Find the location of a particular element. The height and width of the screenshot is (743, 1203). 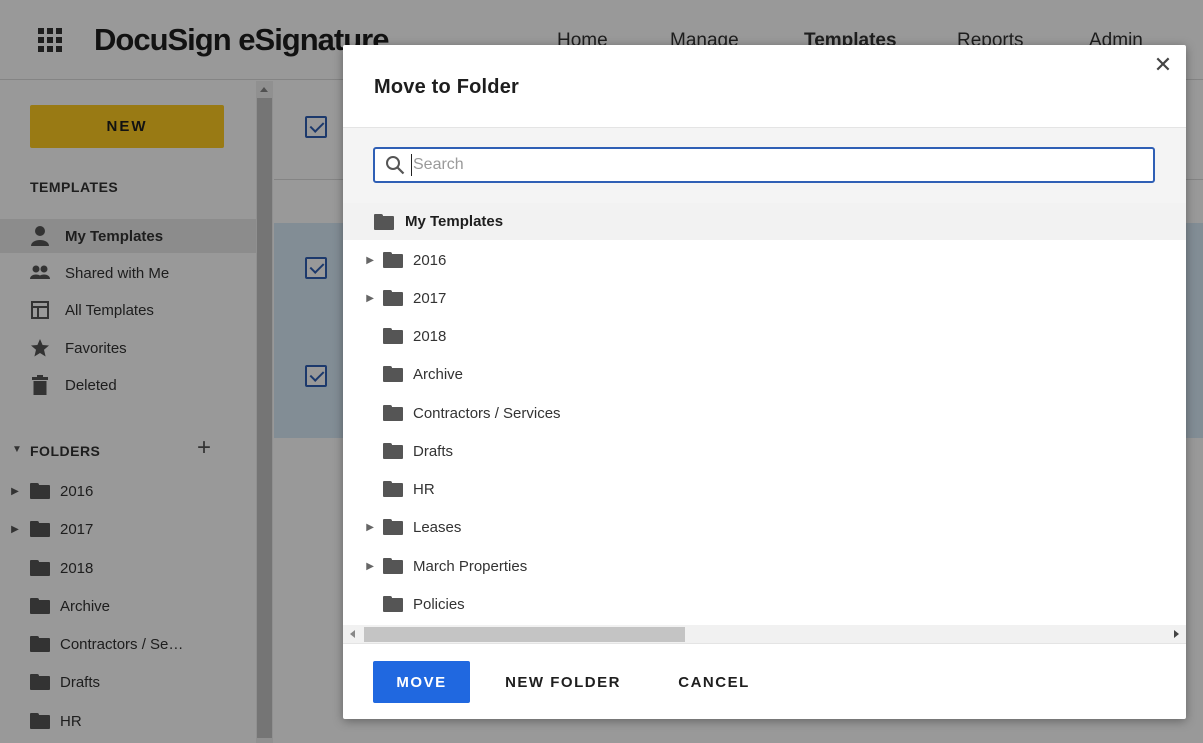

search-box is located at coordinates (764, 165).